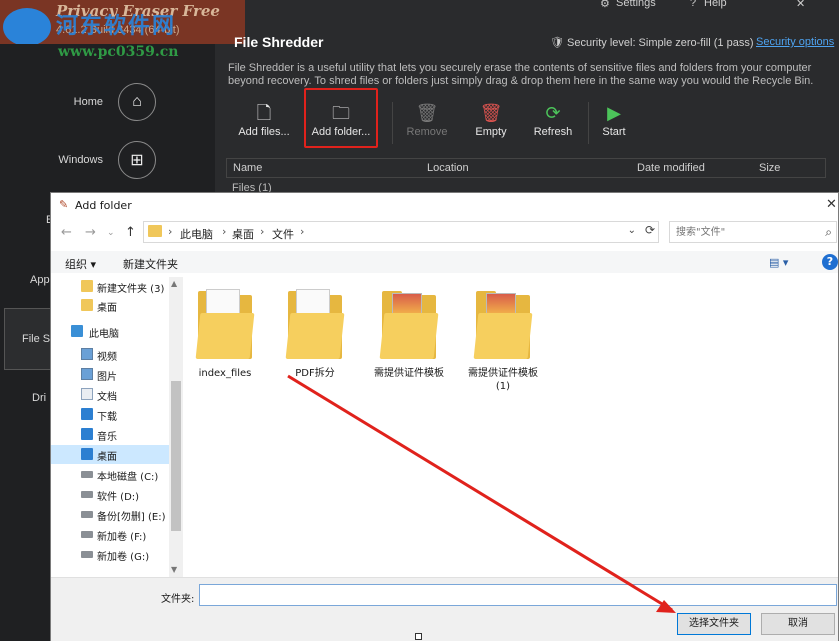 The image size is (839, 641). What do you see at coordinates (427, 113) in the screenshot?
I see `remove-icon: 🗑` at bounding box center [427, 113].